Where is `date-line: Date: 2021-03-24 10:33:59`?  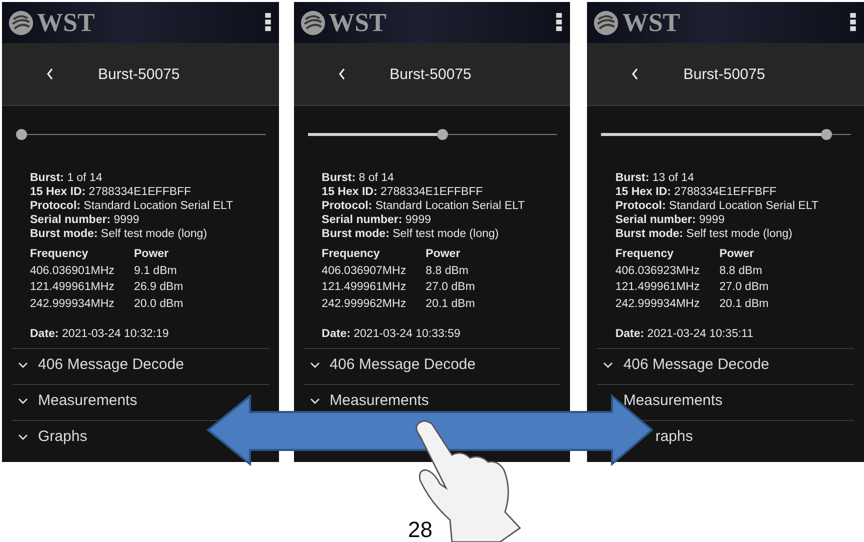 date-line: Date: 2021-03-24 10:33:59 is located at coordinates (392, 334).